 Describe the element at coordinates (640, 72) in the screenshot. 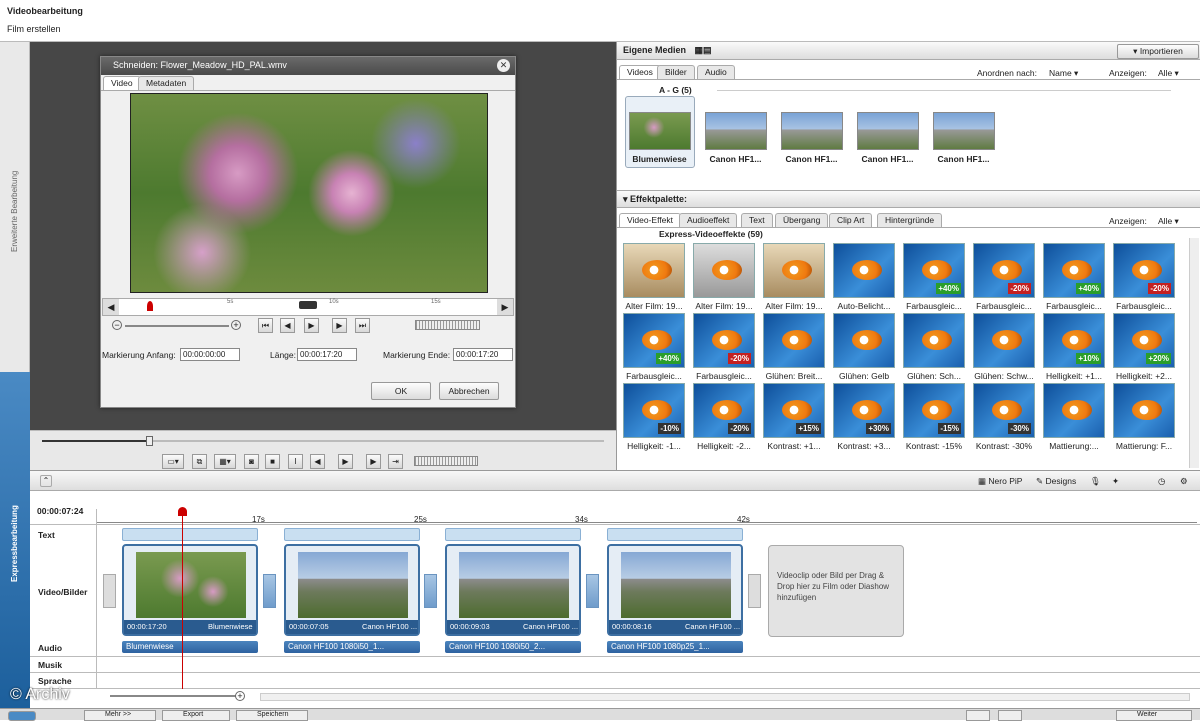

I see `tab-videos: Videos` at that location.